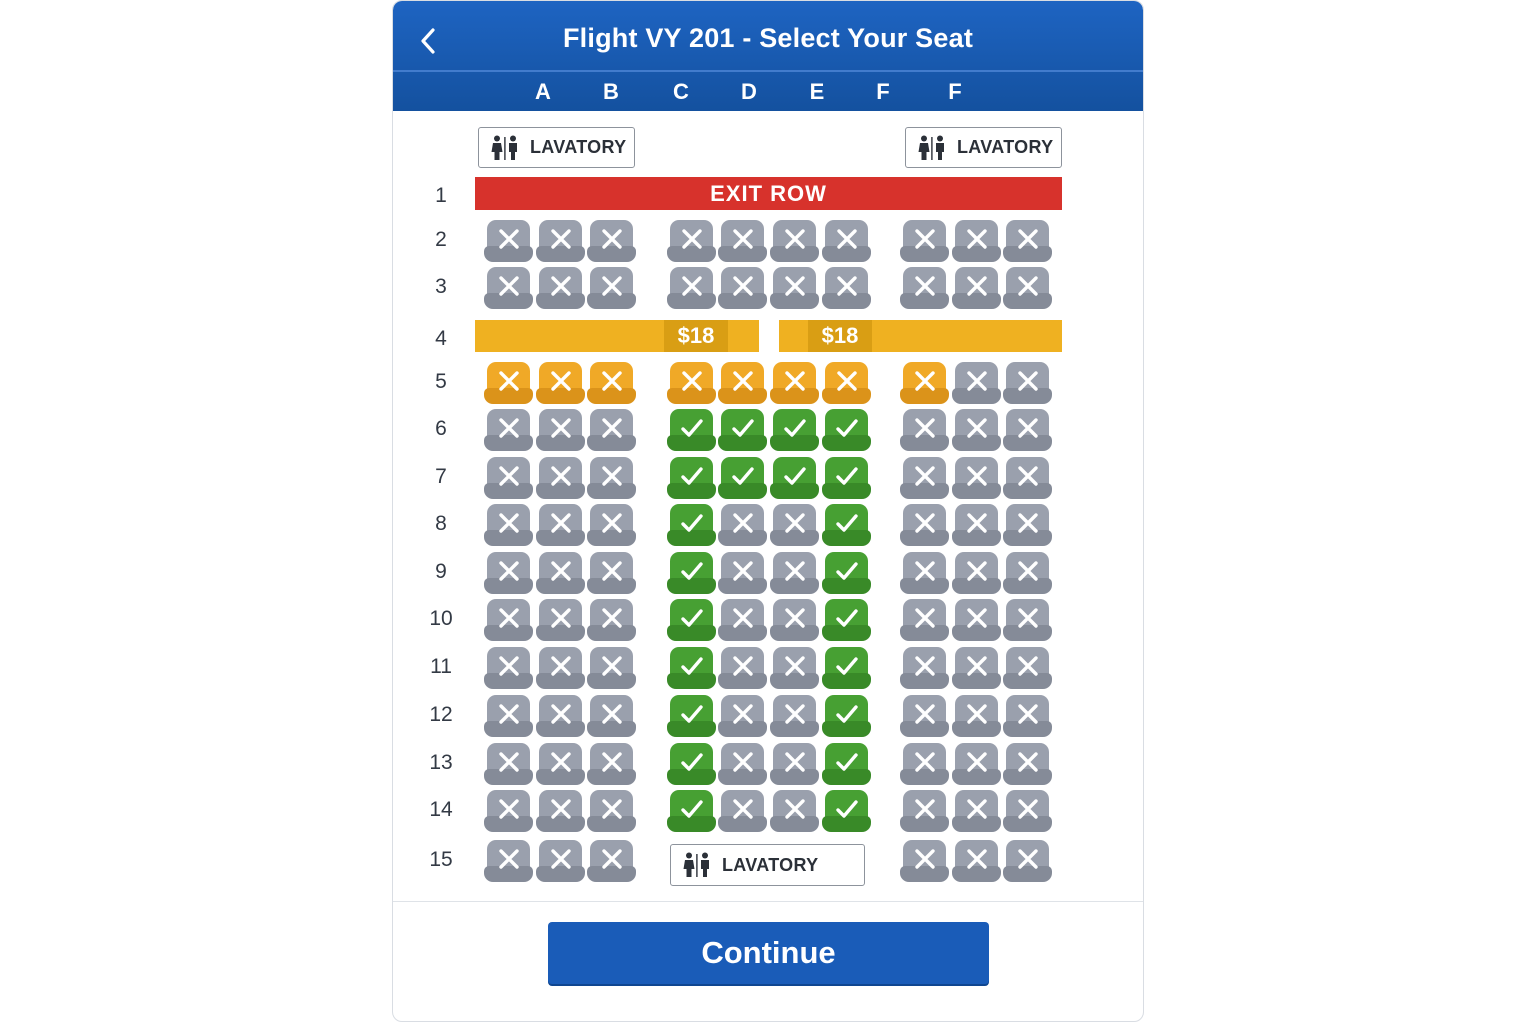 This screenshot has height=1024, width=1536. What do you see at coordinates (931, 147) in the screenshot?
I see `restroom-icon` at bounding box center [931, 147].